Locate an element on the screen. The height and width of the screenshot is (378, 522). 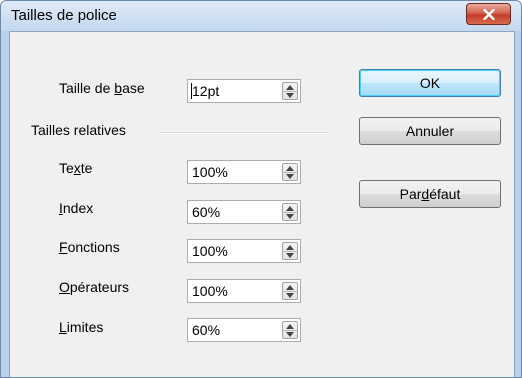
close-button is located at coordinates (488, 14).